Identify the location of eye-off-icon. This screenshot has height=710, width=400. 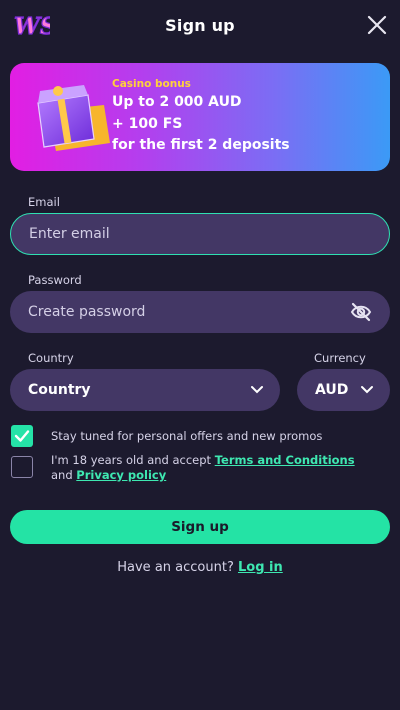
(361, 312).